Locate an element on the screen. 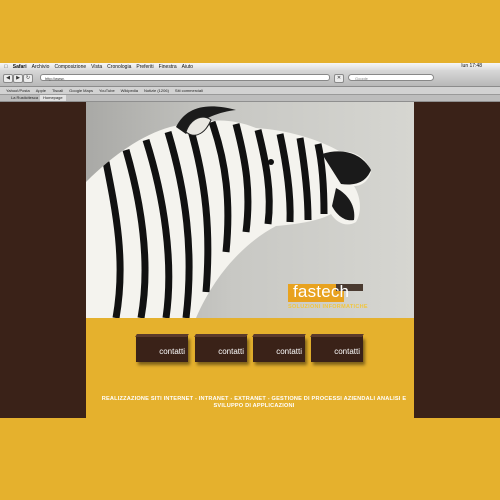  browser-toolbar: ◀ ▶ ↻ http://www. ✕ Google is located at coordinates (250, 78).